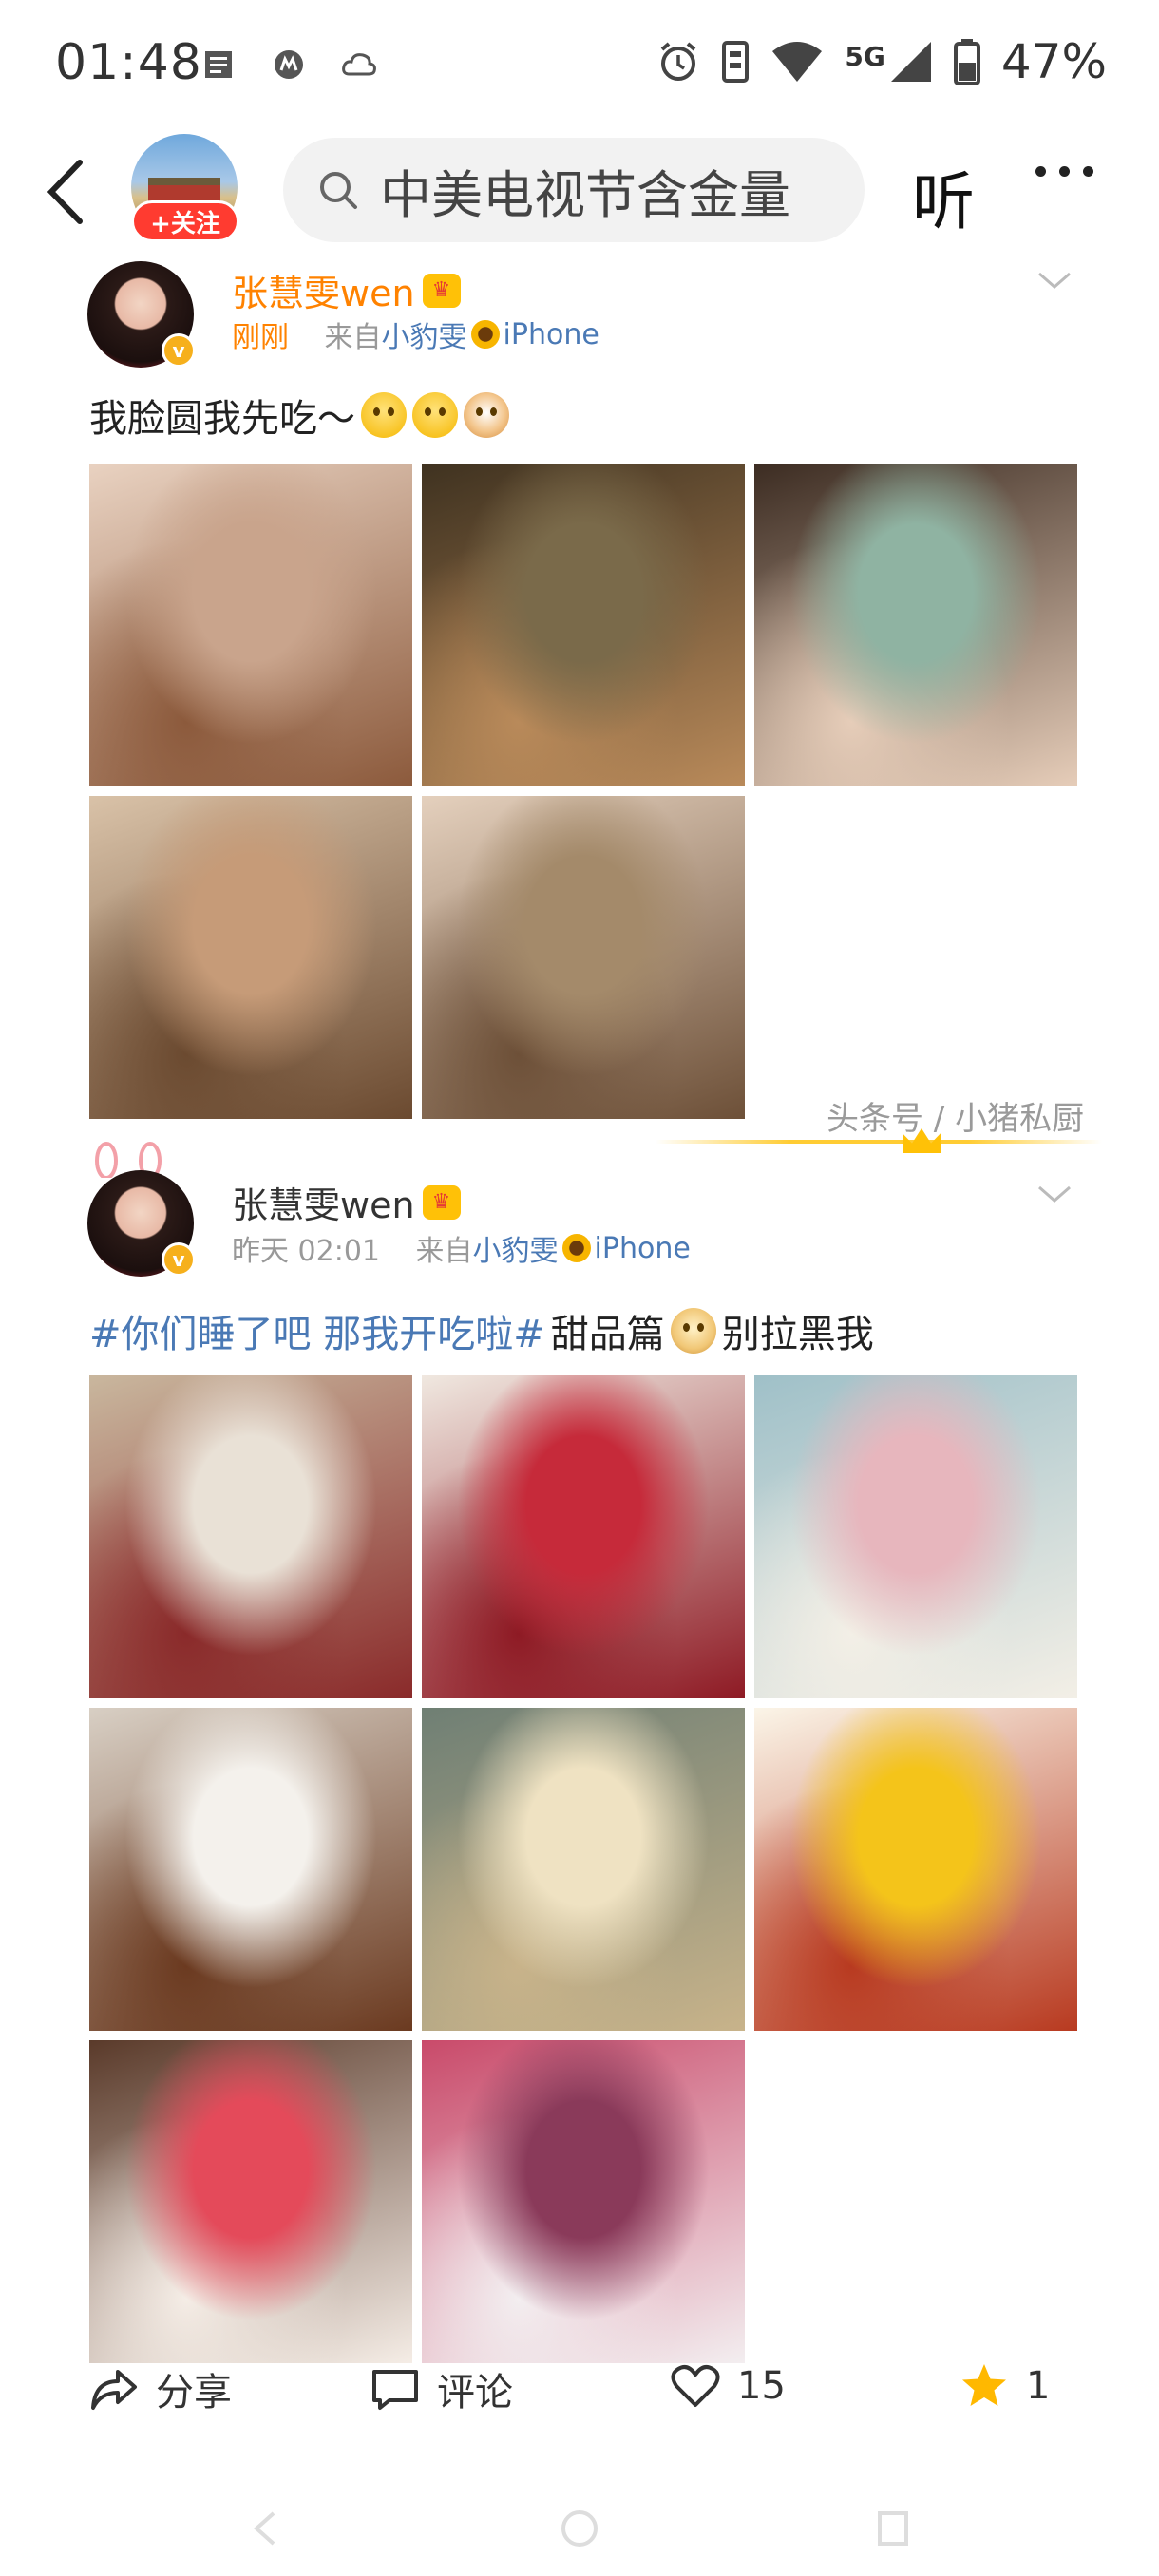 This screenshot has height=2576, width=1159. I want to click on status-left-icons, so click(289, 65).